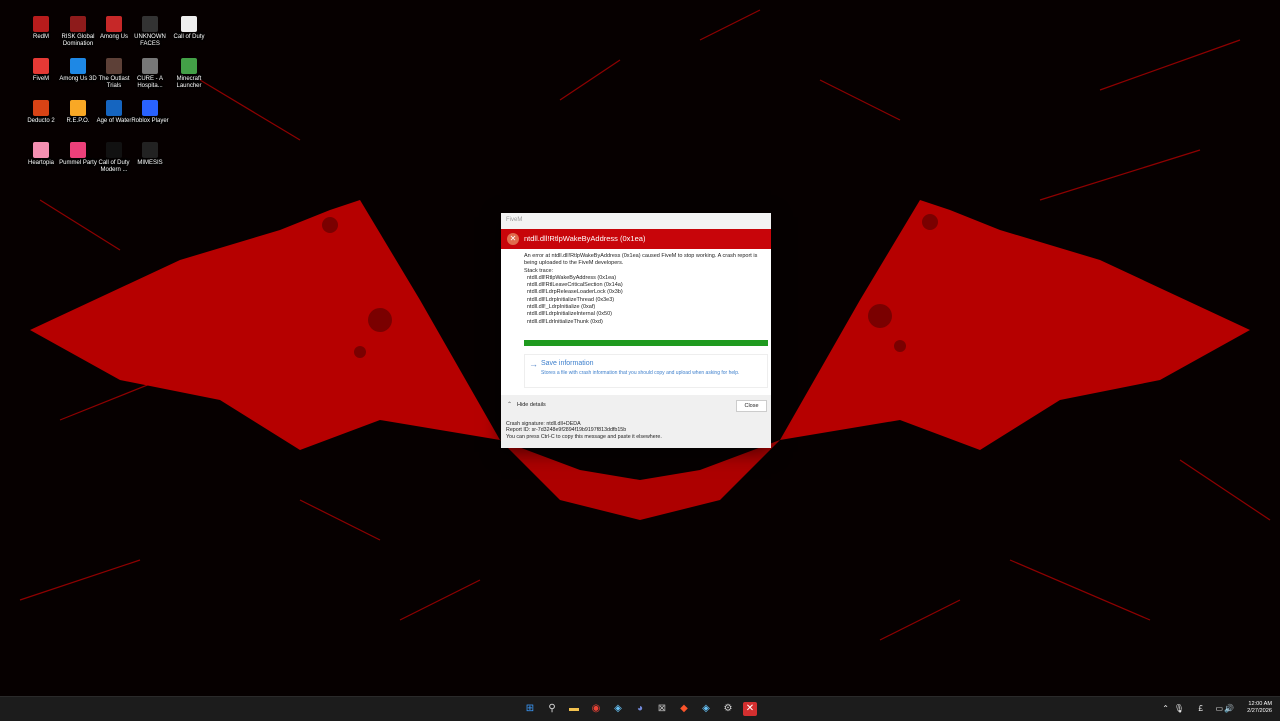  I want to click on close-button: Close, so click(751, 406).